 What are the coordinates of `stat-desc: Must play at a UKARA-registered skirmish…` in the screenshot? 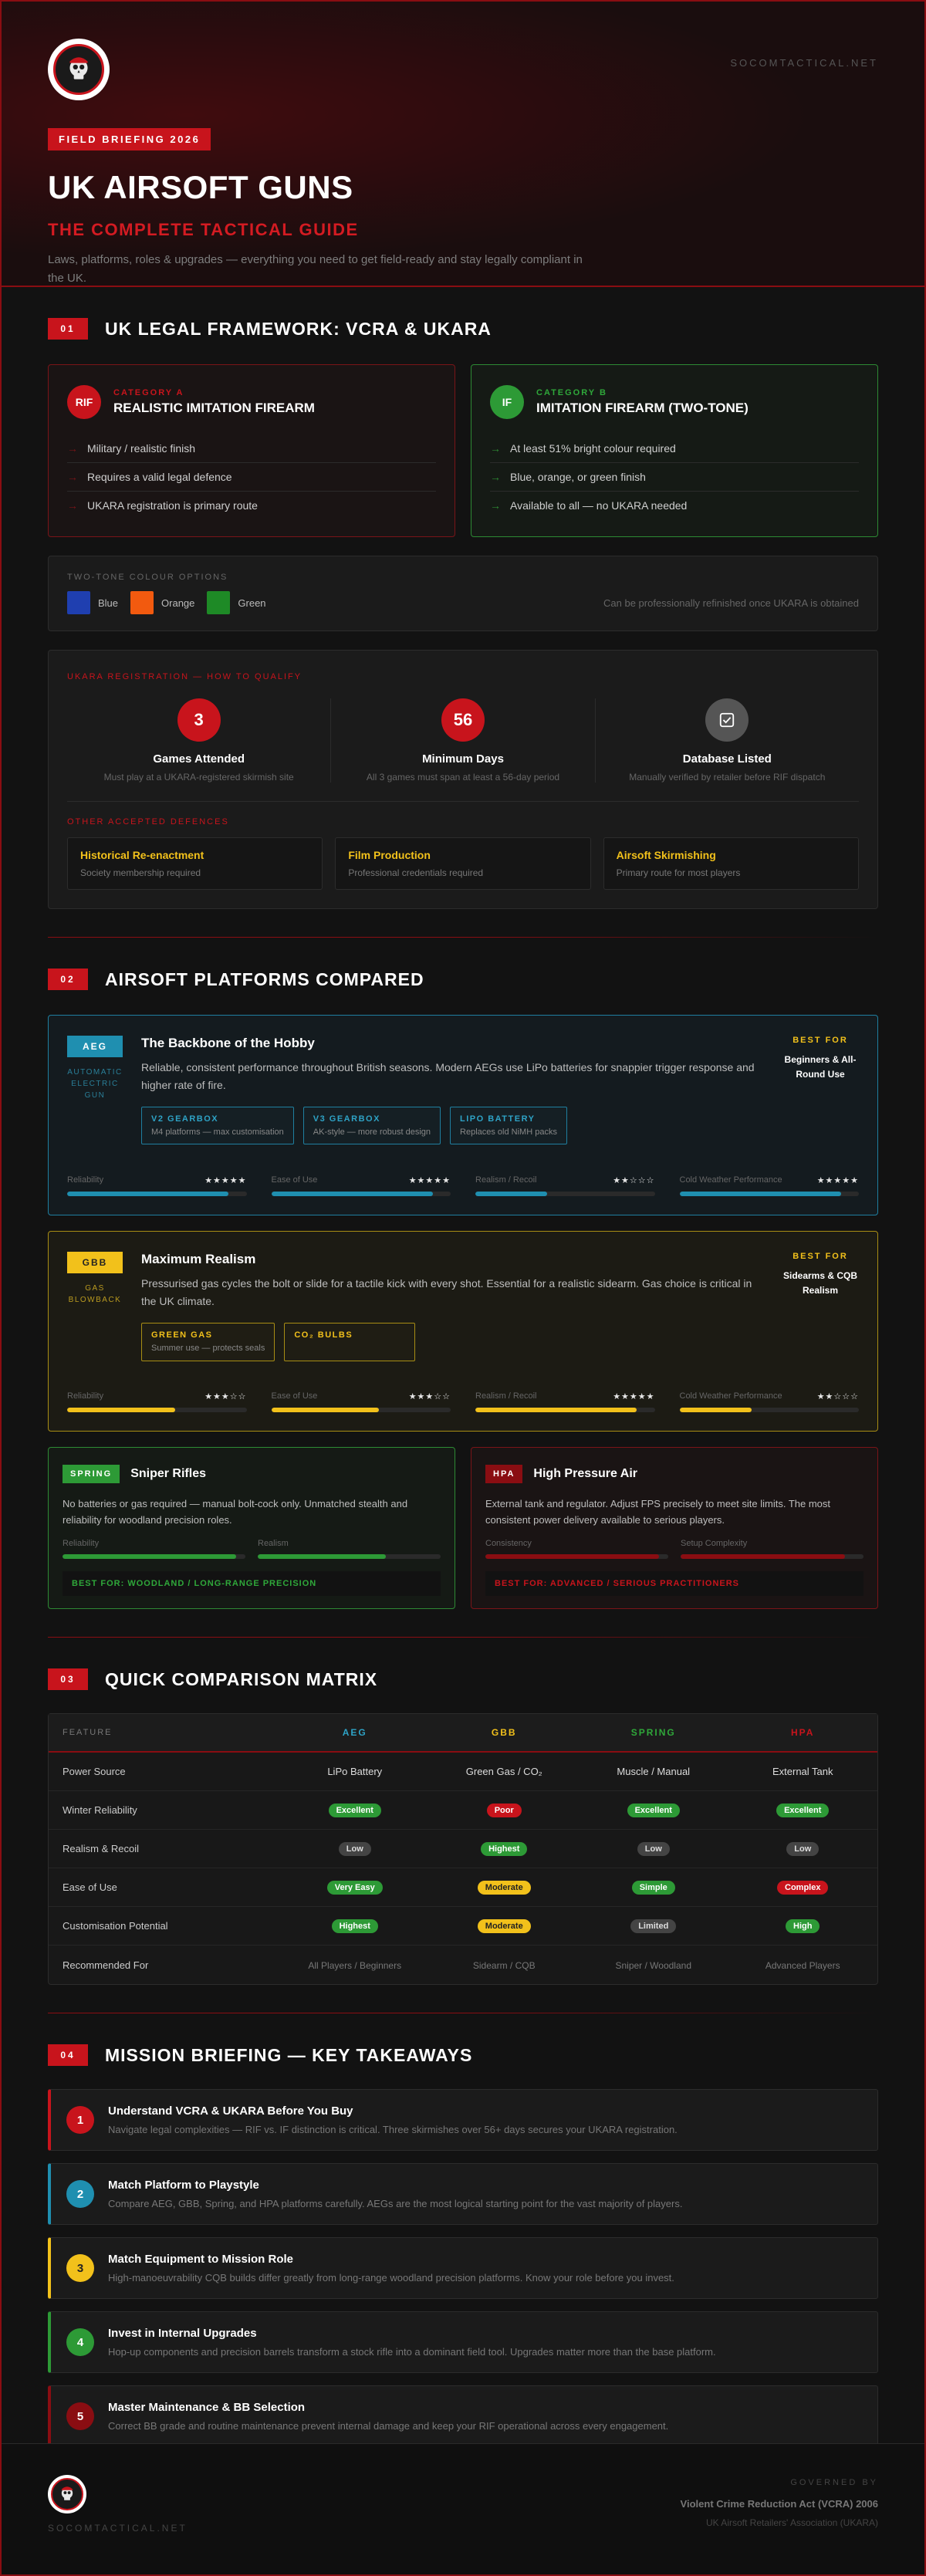 It's located at (198, 777).